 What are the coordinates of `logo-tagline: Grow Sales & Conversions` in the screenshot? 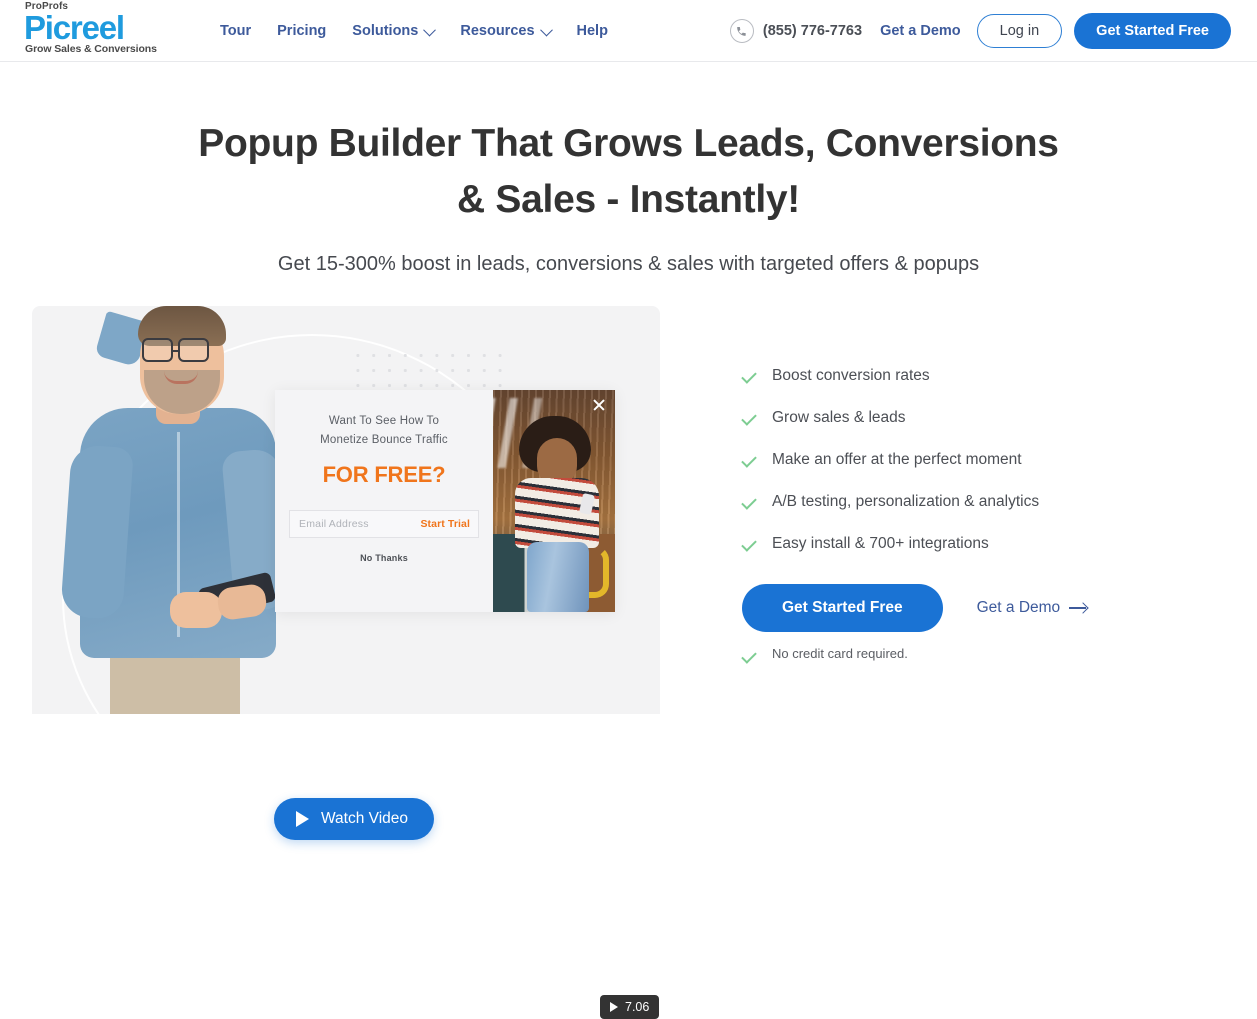 It's located at (91, 49).